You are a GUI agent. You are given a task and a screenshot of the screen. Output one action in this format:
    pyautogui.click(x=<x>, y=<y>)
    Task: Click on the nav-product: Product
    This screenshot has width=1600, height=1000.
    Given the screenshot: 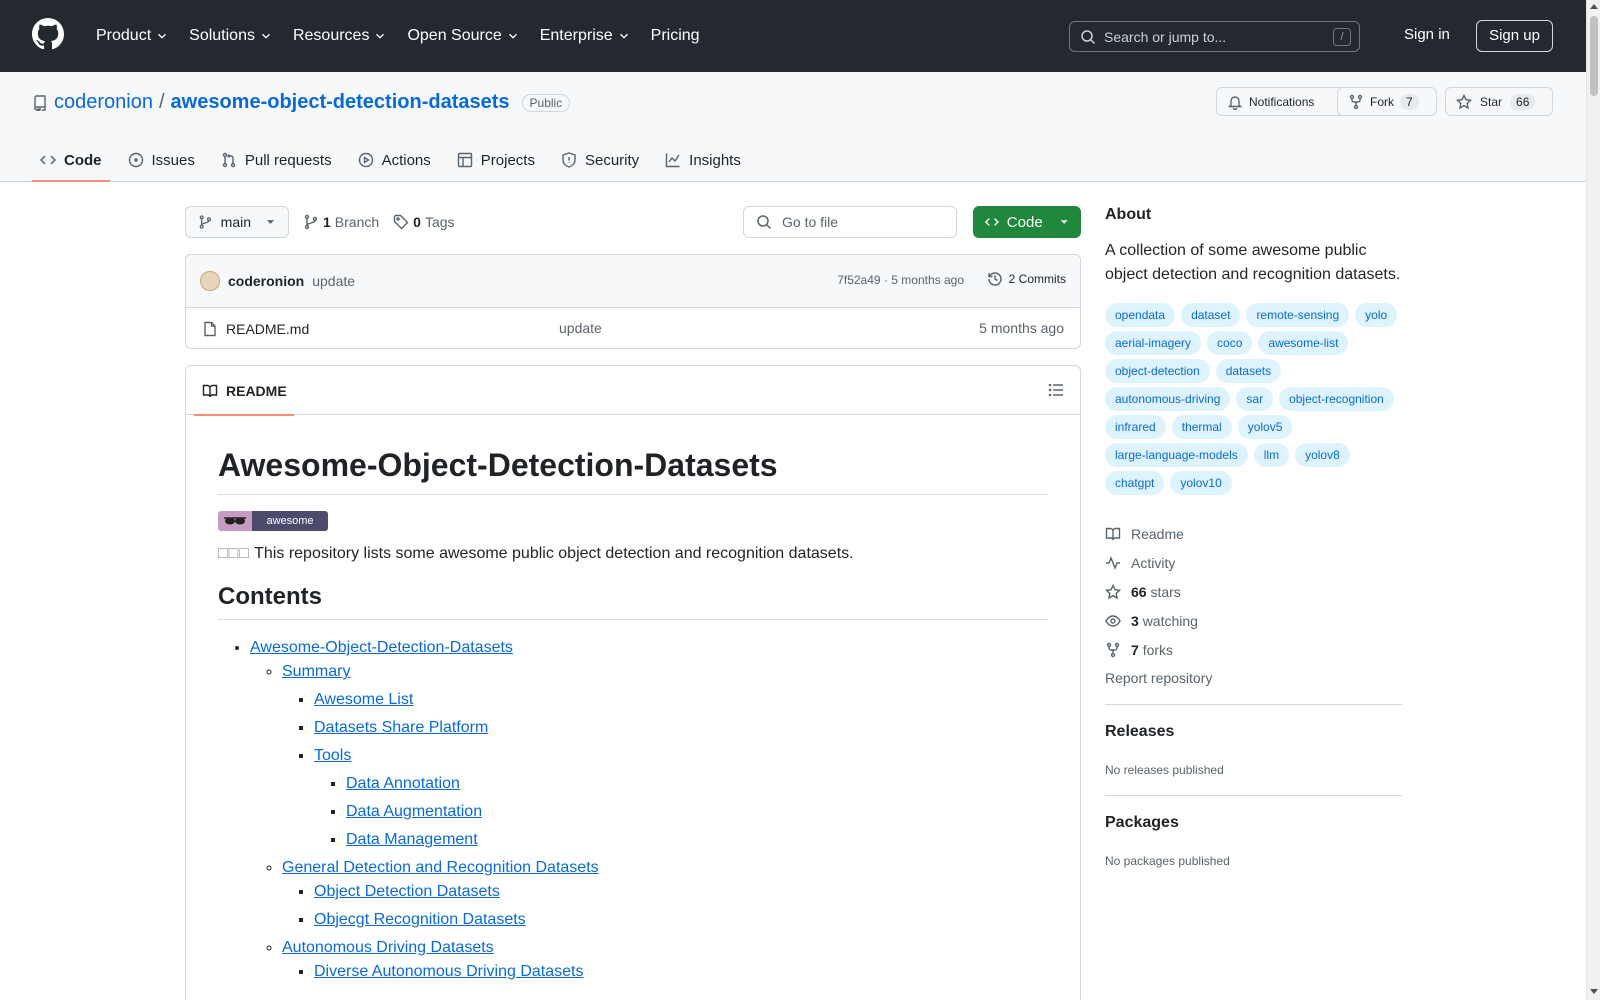 What is the action you would take?
    pyautogui.click(x=132, y=36)
    